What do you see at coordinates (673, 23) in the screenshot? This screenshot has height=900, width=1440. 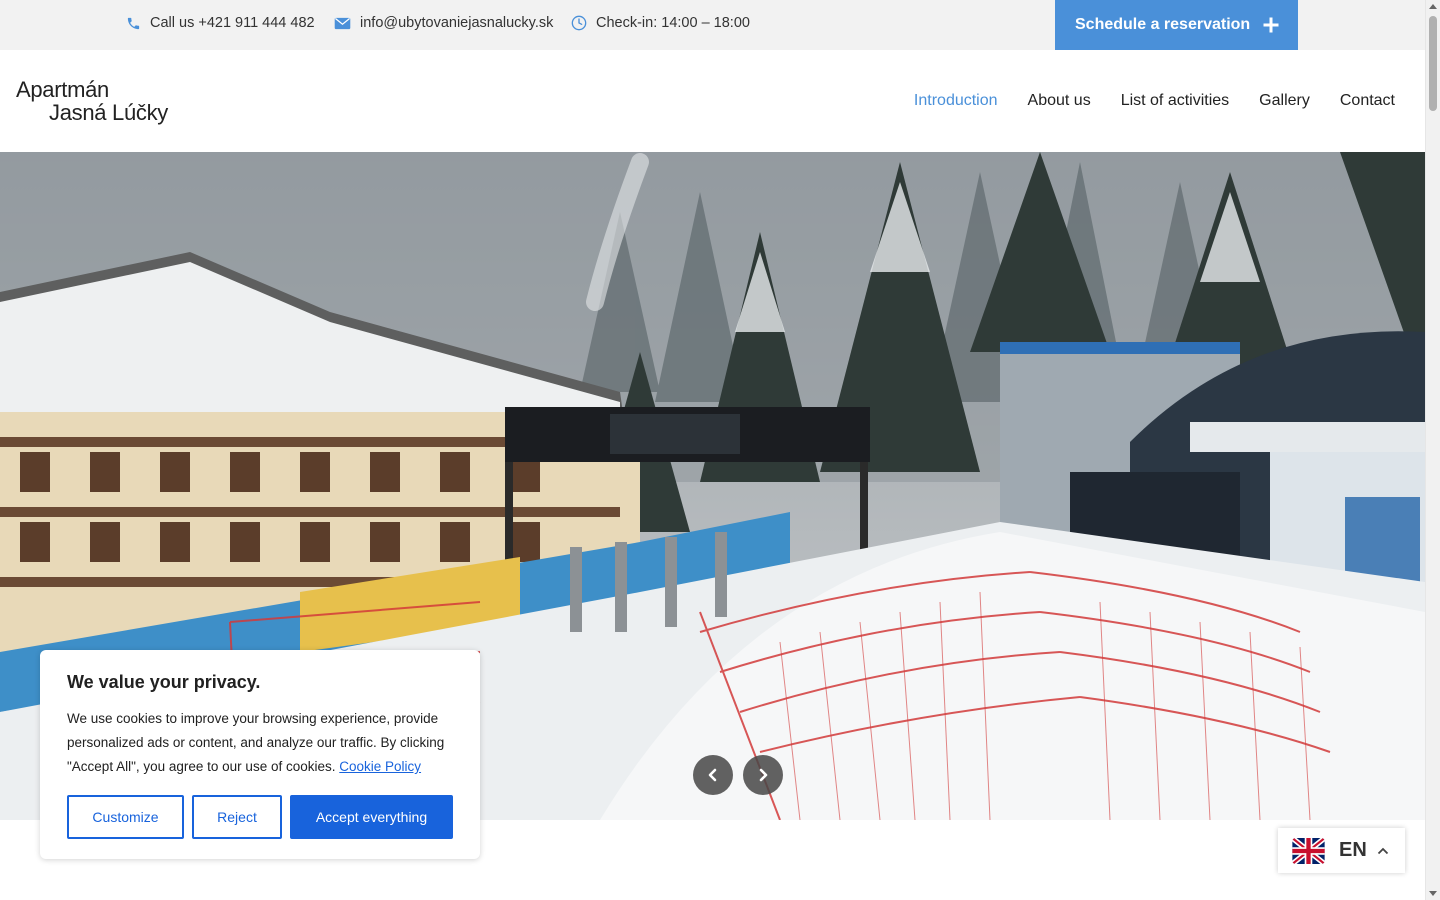 I see `checkin-text: Check-in: 14:00 – 18:00` at bounding box center [673, 23].